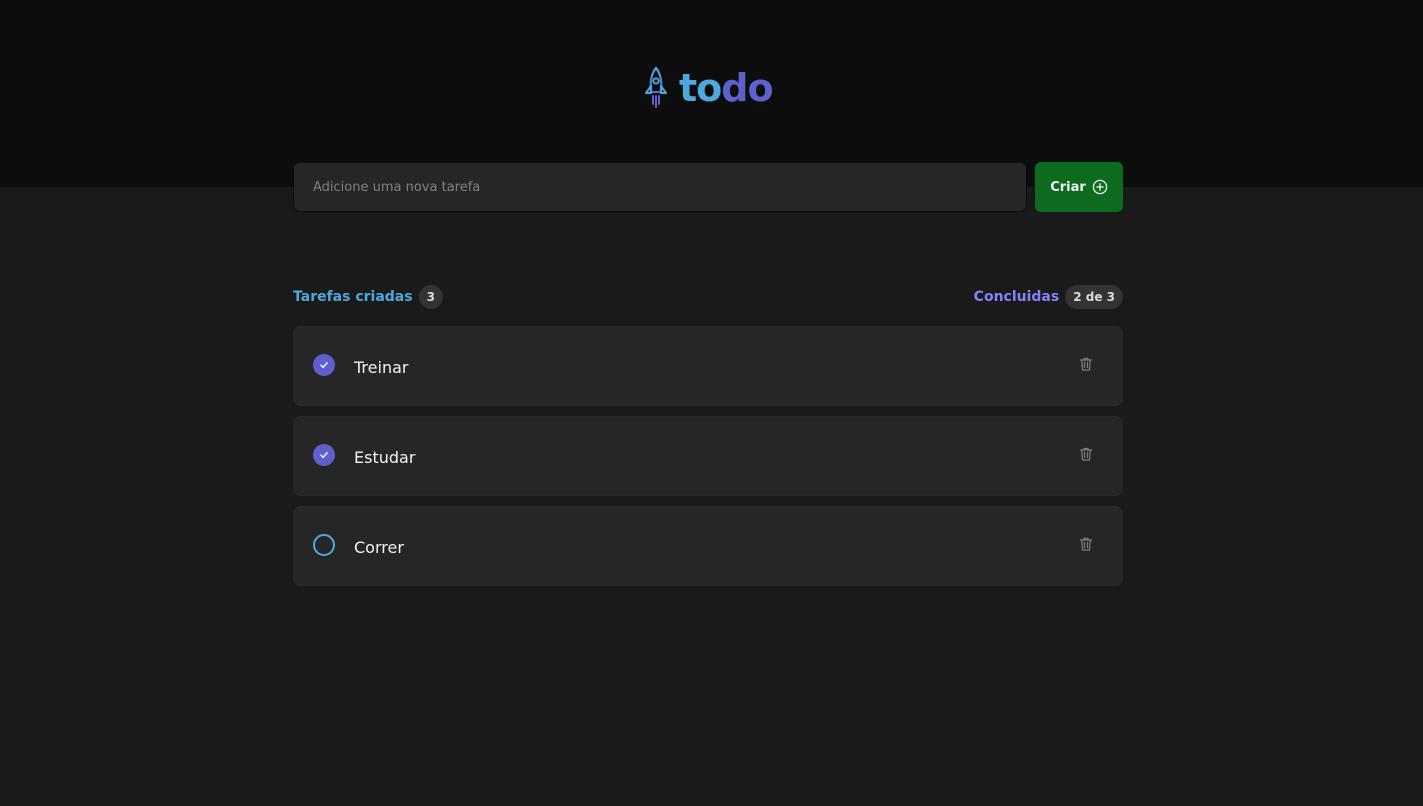  I want to click on task-item: Treinar, so click(708, 366).